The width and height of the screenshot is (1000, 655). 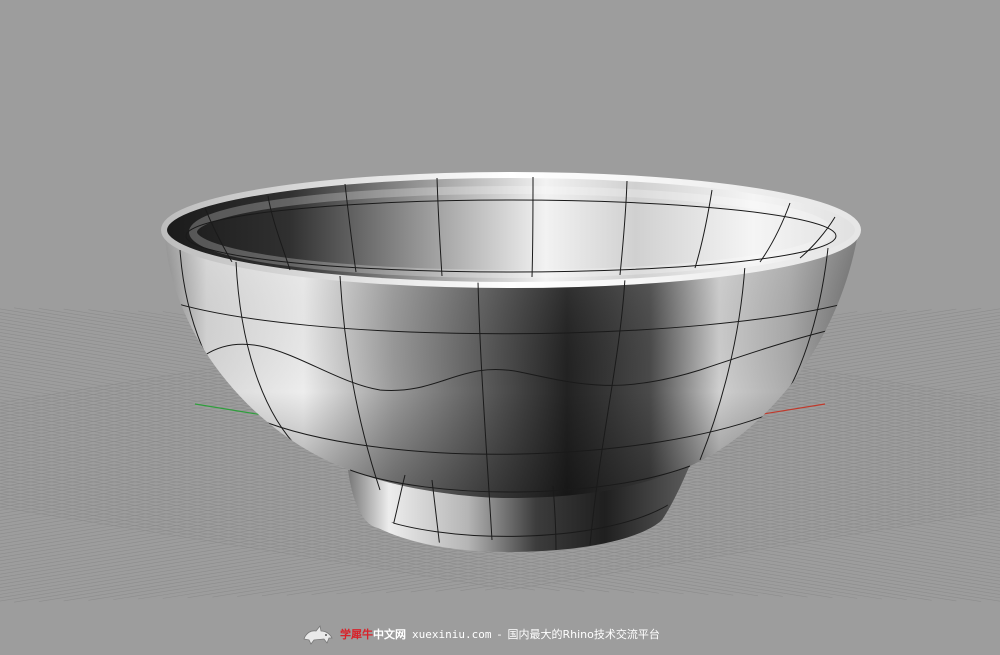 What do you see at coordinates (583, 634) in the screenshot?
I see `watermark-tagline: 国内最大的Rhino技术交流平台` at bounding box center [583, 634].